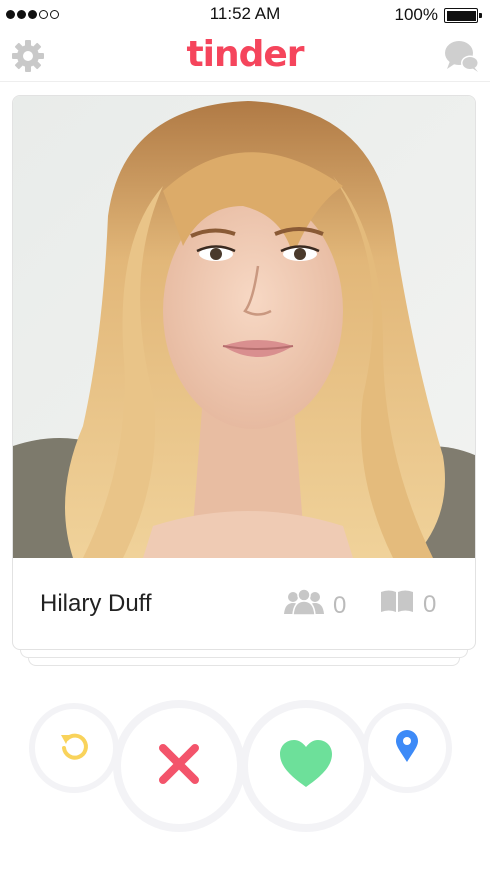 The image size is (490, 870). What do you see at coordinates (397, 604) in the screenshot?
I see `book-icon` at bounding box center [397, 604].